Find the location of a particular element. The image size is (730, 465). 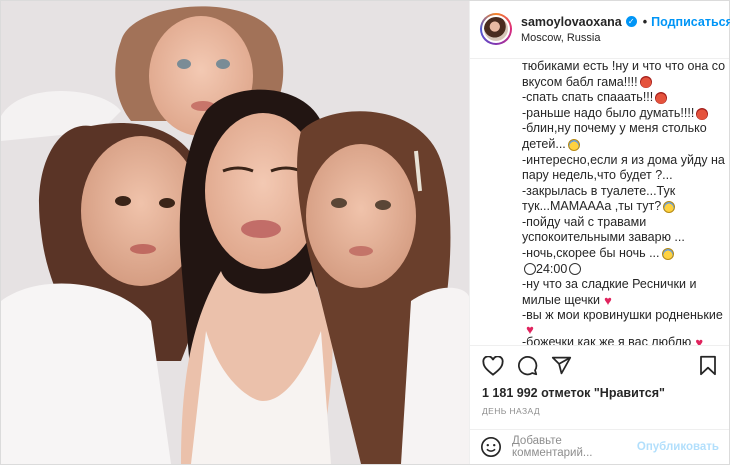

caption-line: -интересно,если я из дома уйду на is located at coordinates (623, 161).